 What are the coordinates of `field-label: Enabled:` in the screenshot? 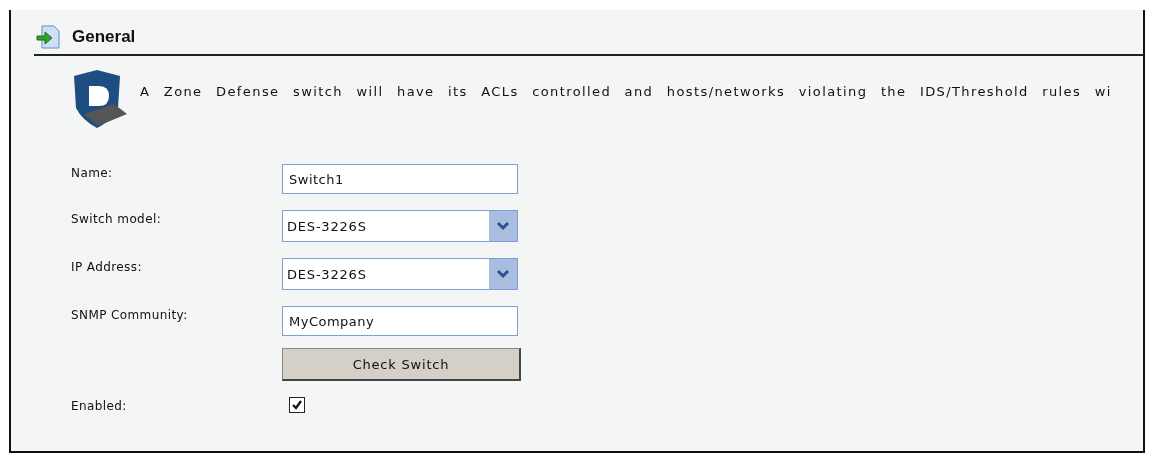 It's located at (99, 406).